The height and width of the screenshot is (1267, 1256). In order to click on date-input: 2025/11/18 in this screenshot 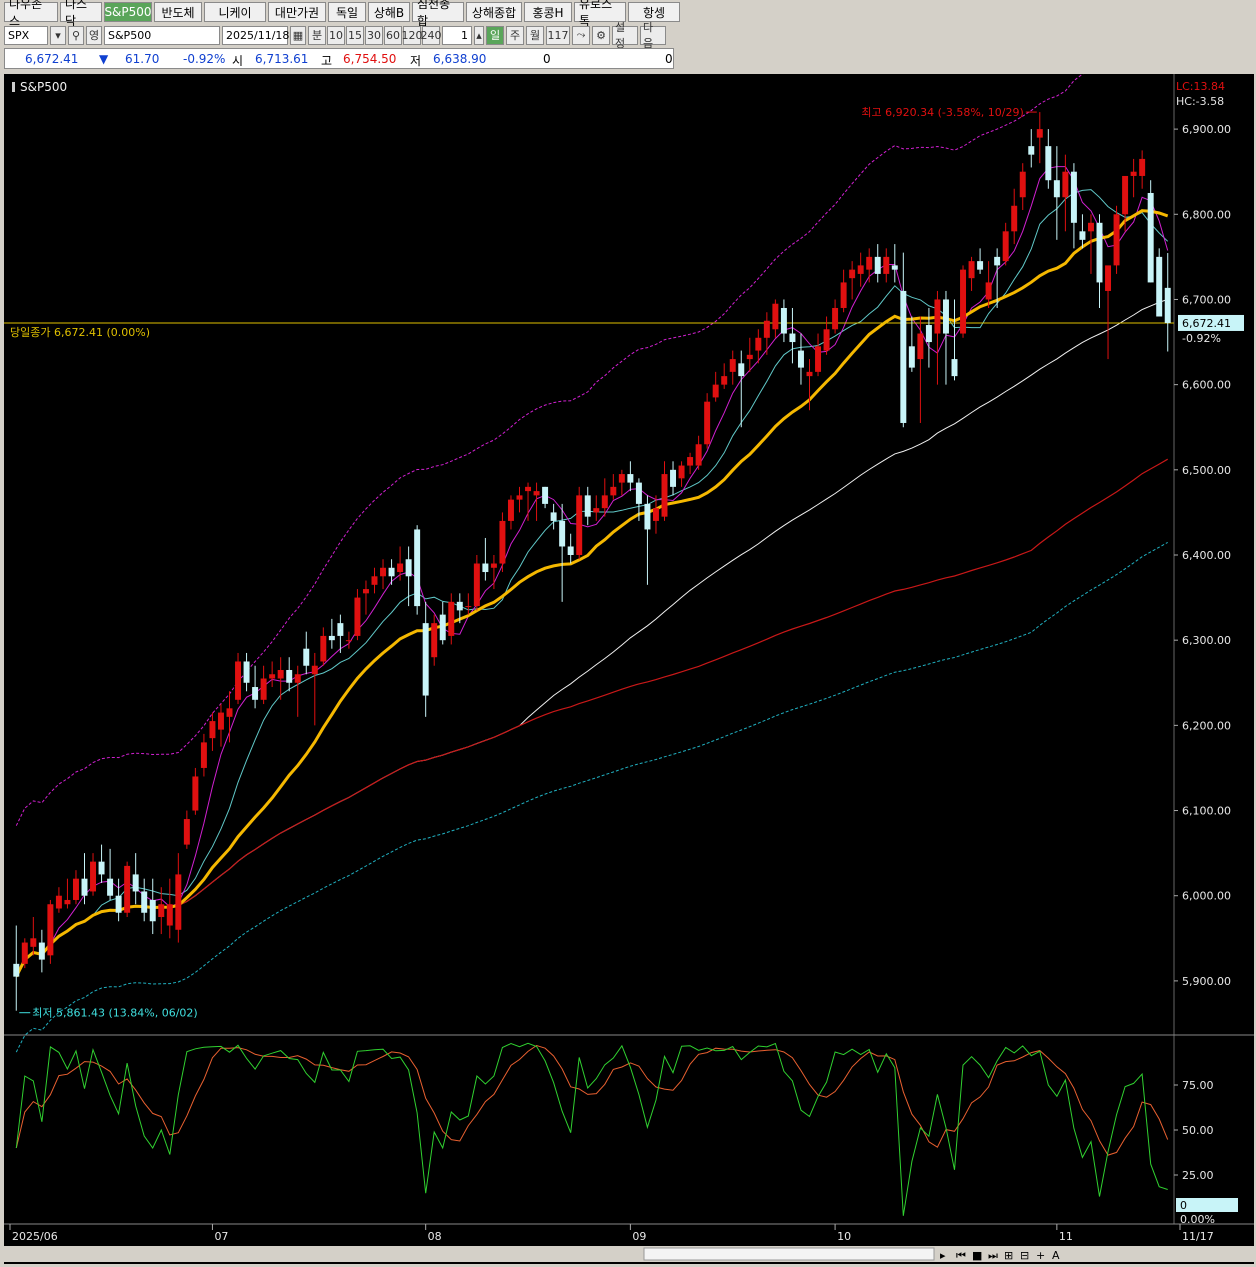, I will do `click(255, 35)`.